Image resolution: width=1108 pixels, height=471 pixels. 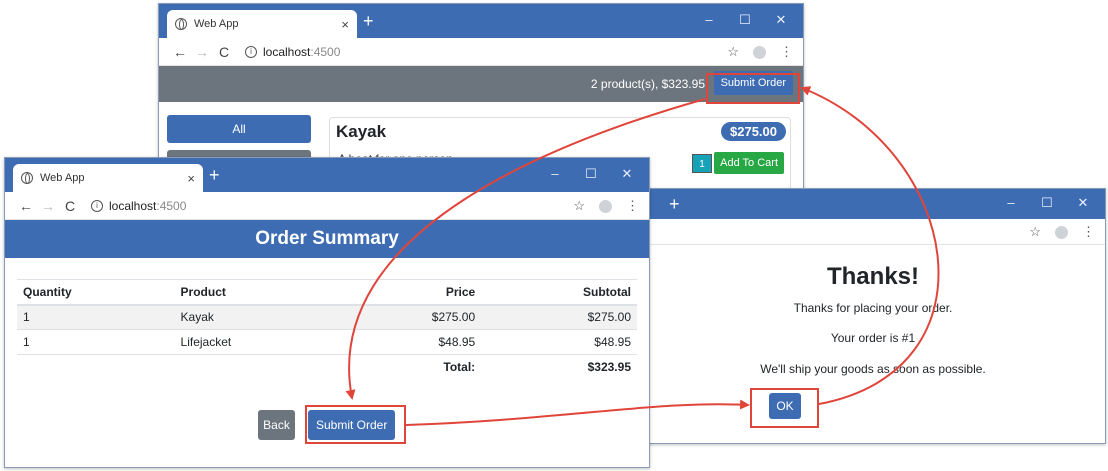 What do you see at coordinates (355, 424) in the screenshot?
I see `highlight-submit-order` at bounding box center [355, 424].